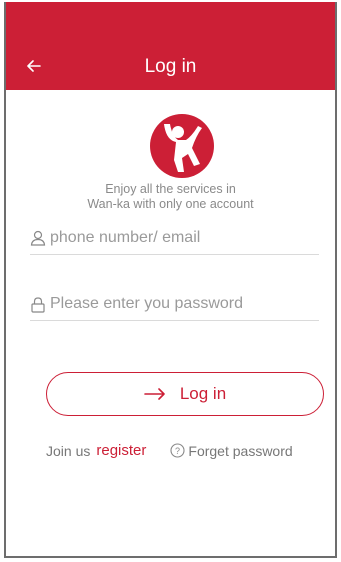 Image resolution: width=341 pixels, height=562 pixels. Describe the element at coordinates (68, 450) in the screenshot. I see `join-text: Join us` at that location.